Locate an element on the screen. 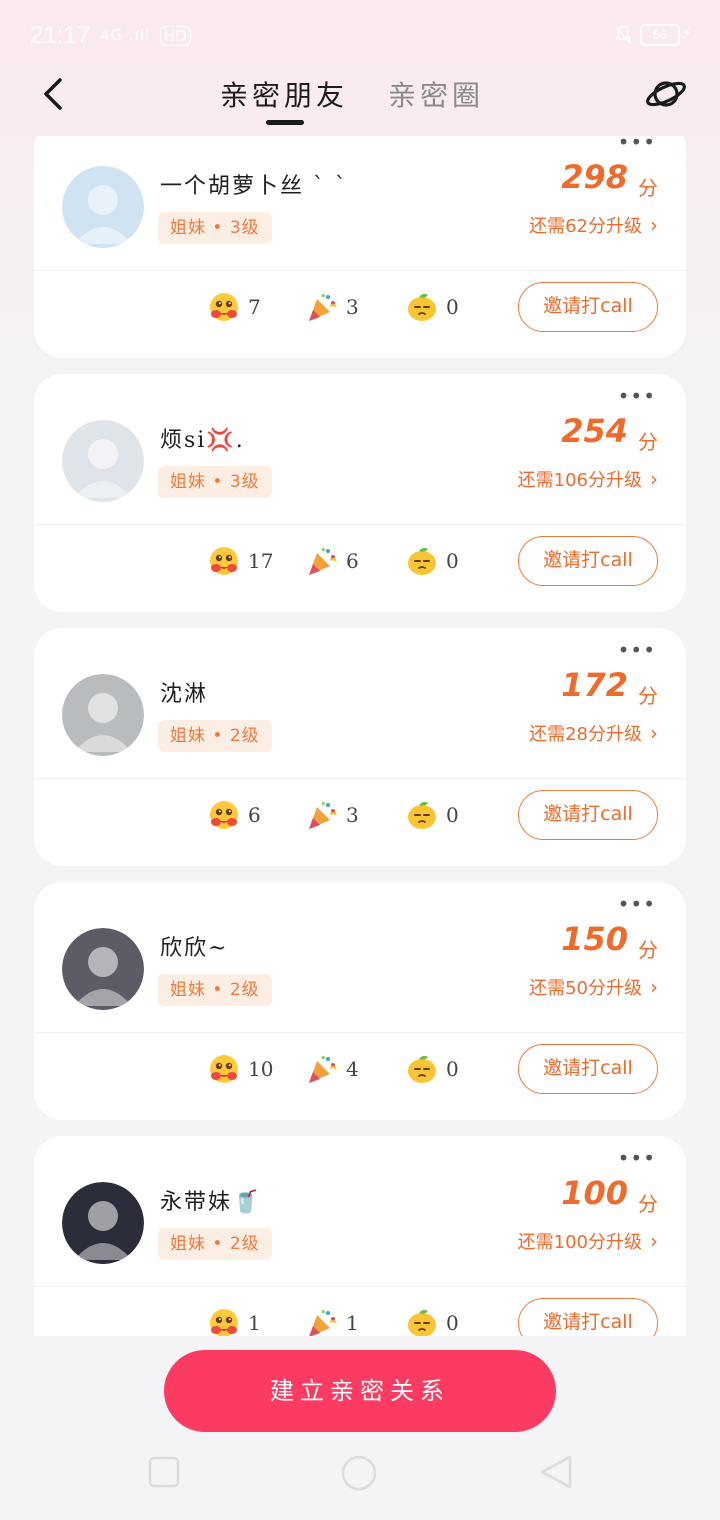  hug-stat: 17 is located at coordinates (240, 561).